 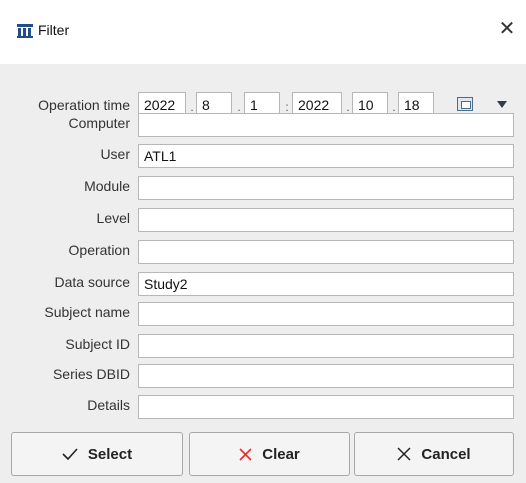 What do you see at coordinates (87, 312) in the screenshot?
I see `subject-name-label: Subject name` at bounding box center [87, 312].